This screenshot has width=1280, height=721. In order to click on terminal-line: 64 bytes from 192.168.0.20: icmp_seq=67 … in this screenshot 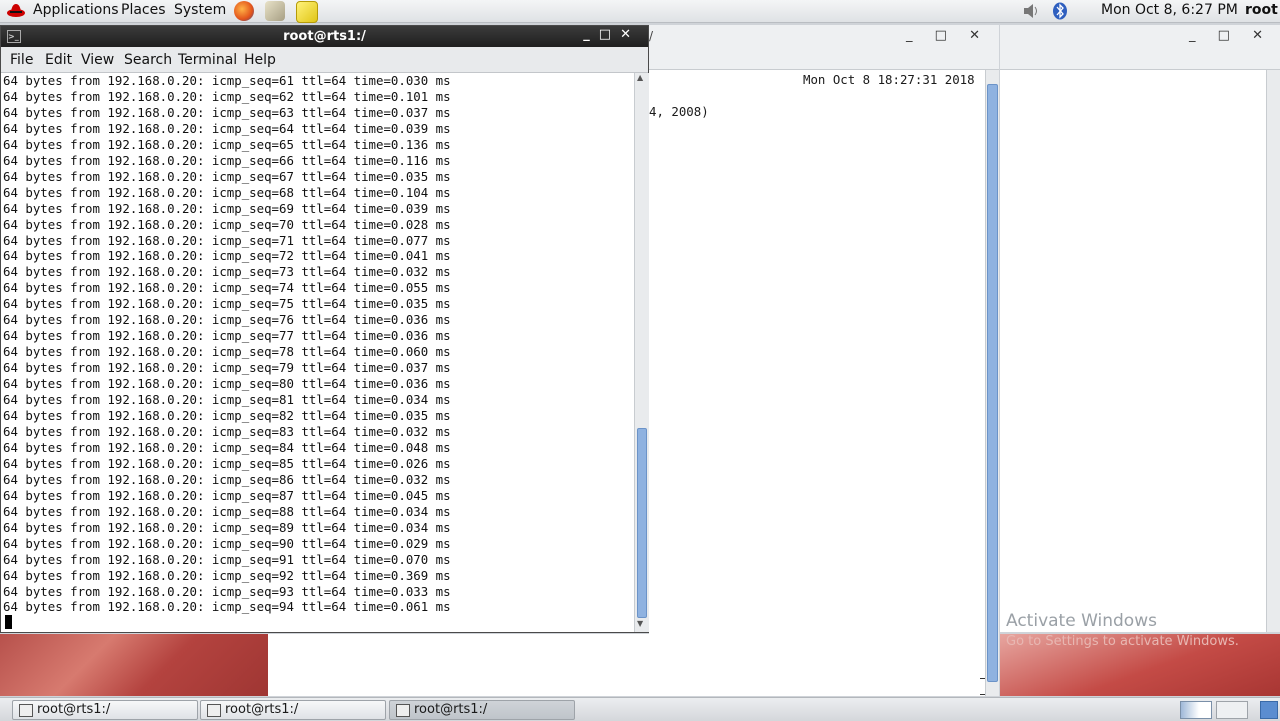, I will do `click(227, 176)`.